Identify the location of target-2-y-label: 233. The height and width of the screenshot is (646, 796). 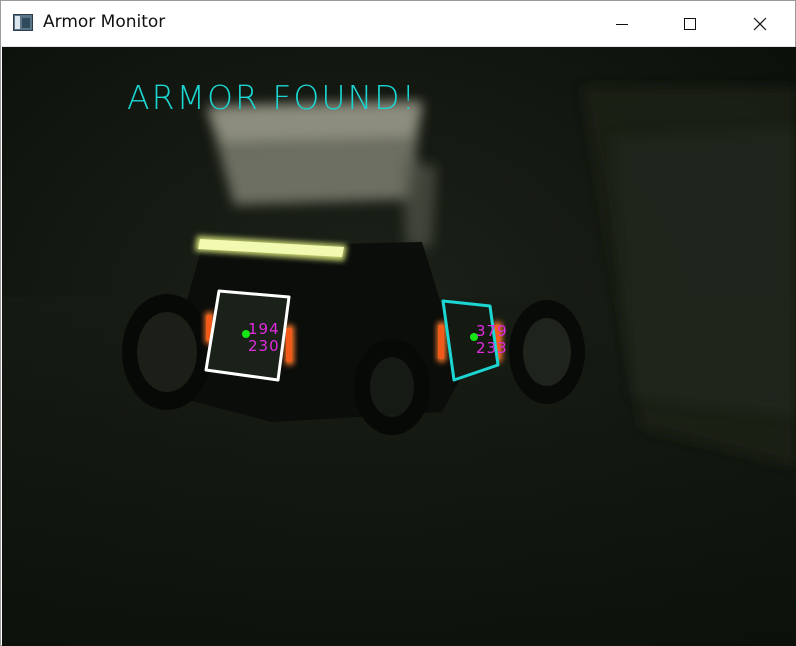
(492, 348).